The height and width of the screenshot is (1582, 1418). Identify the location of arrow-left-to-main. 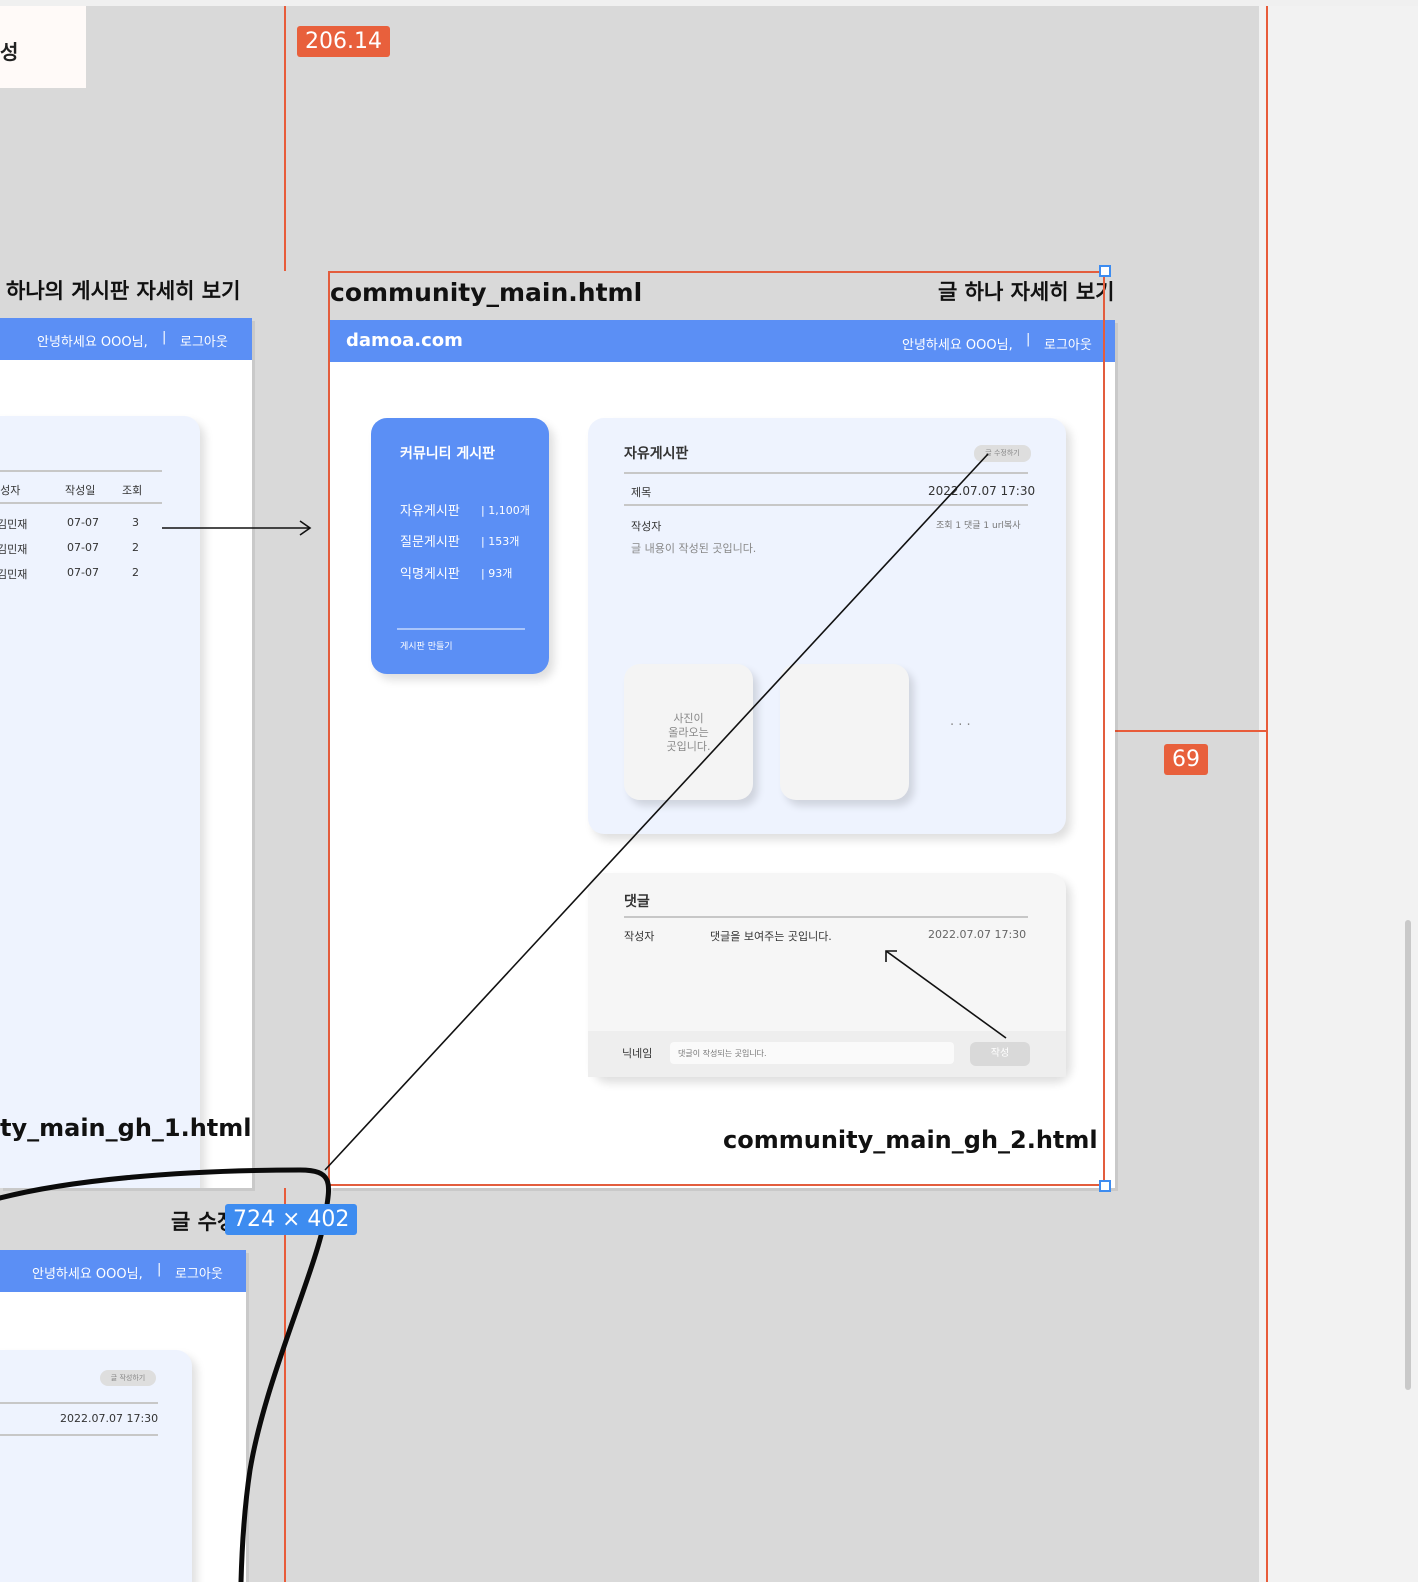
(237, 528).